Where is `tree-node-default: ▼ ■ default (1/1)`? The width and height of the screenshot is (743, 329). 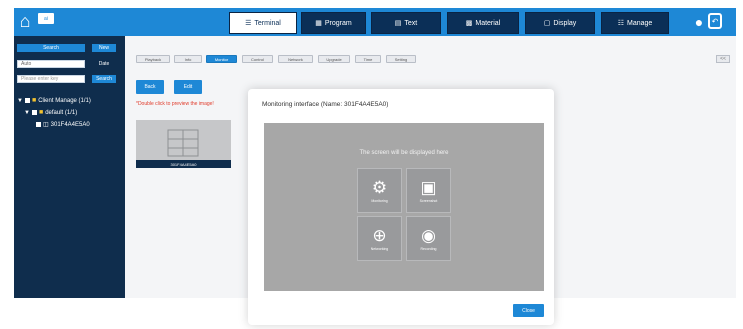 tree-node-default: ▼ ■ default (1/1) is located at coordinates (50, 112).